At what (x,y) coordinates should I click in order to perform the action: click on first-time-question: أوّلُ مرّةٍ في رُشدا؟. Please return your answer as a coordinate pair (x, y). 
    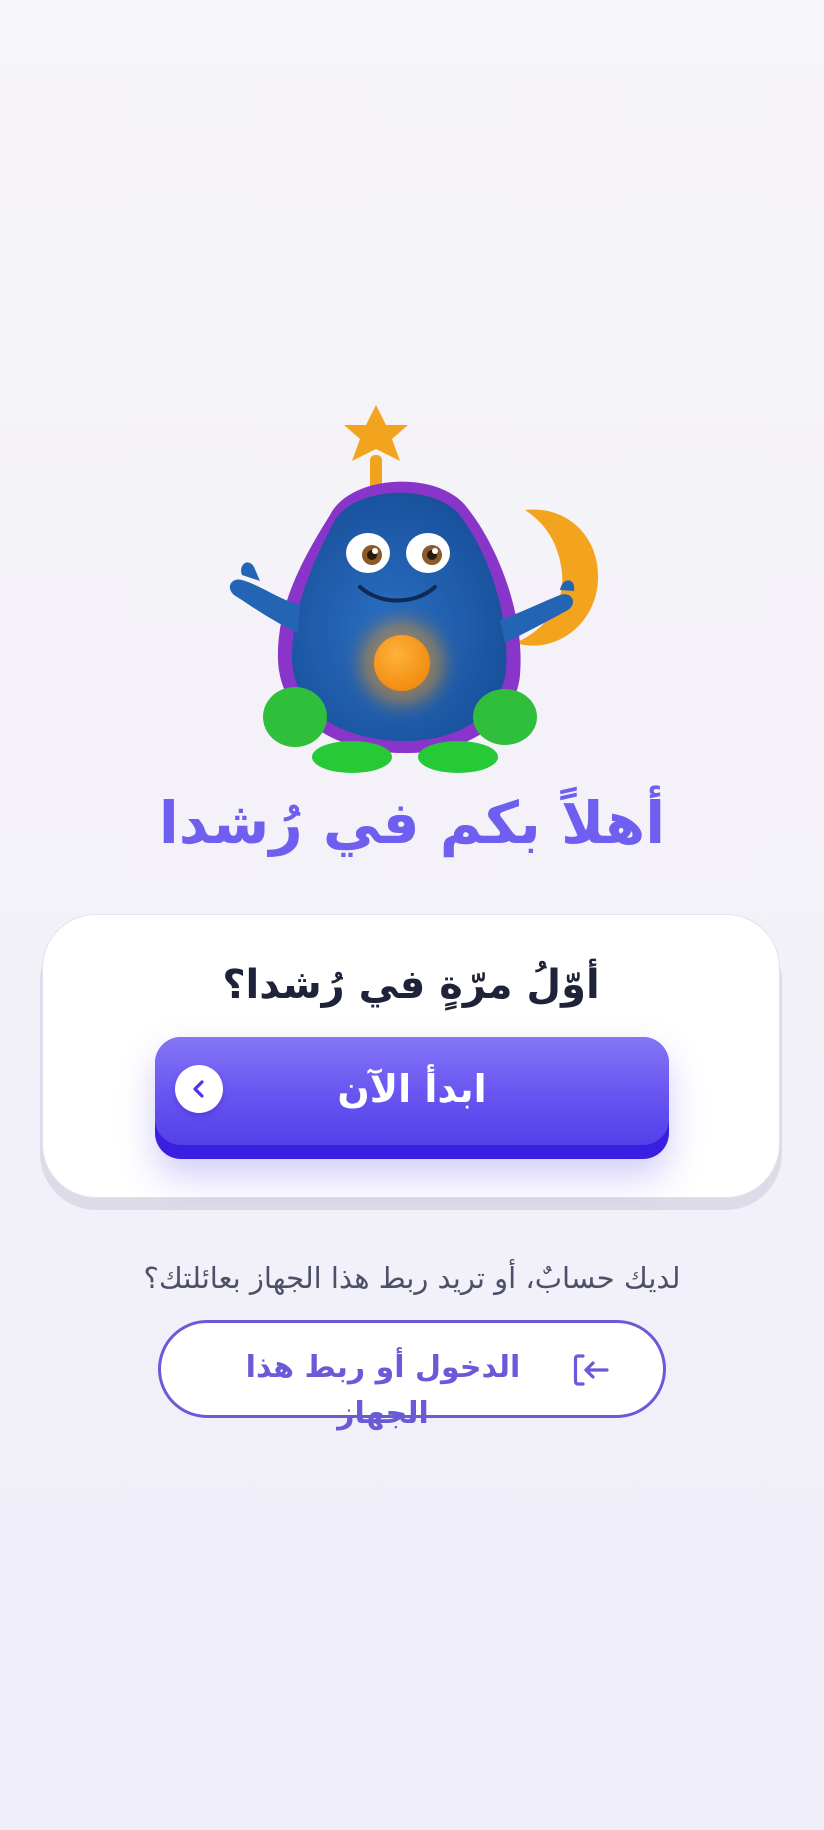
    Looking at the image, I should click on (411, 985).